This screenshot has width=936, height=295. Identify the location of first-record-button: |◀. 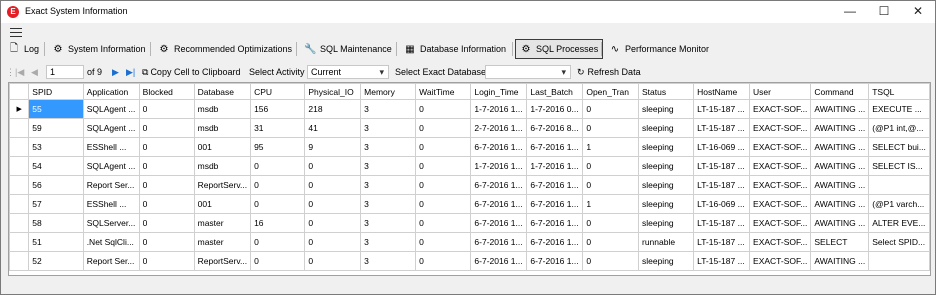
(19, 72).